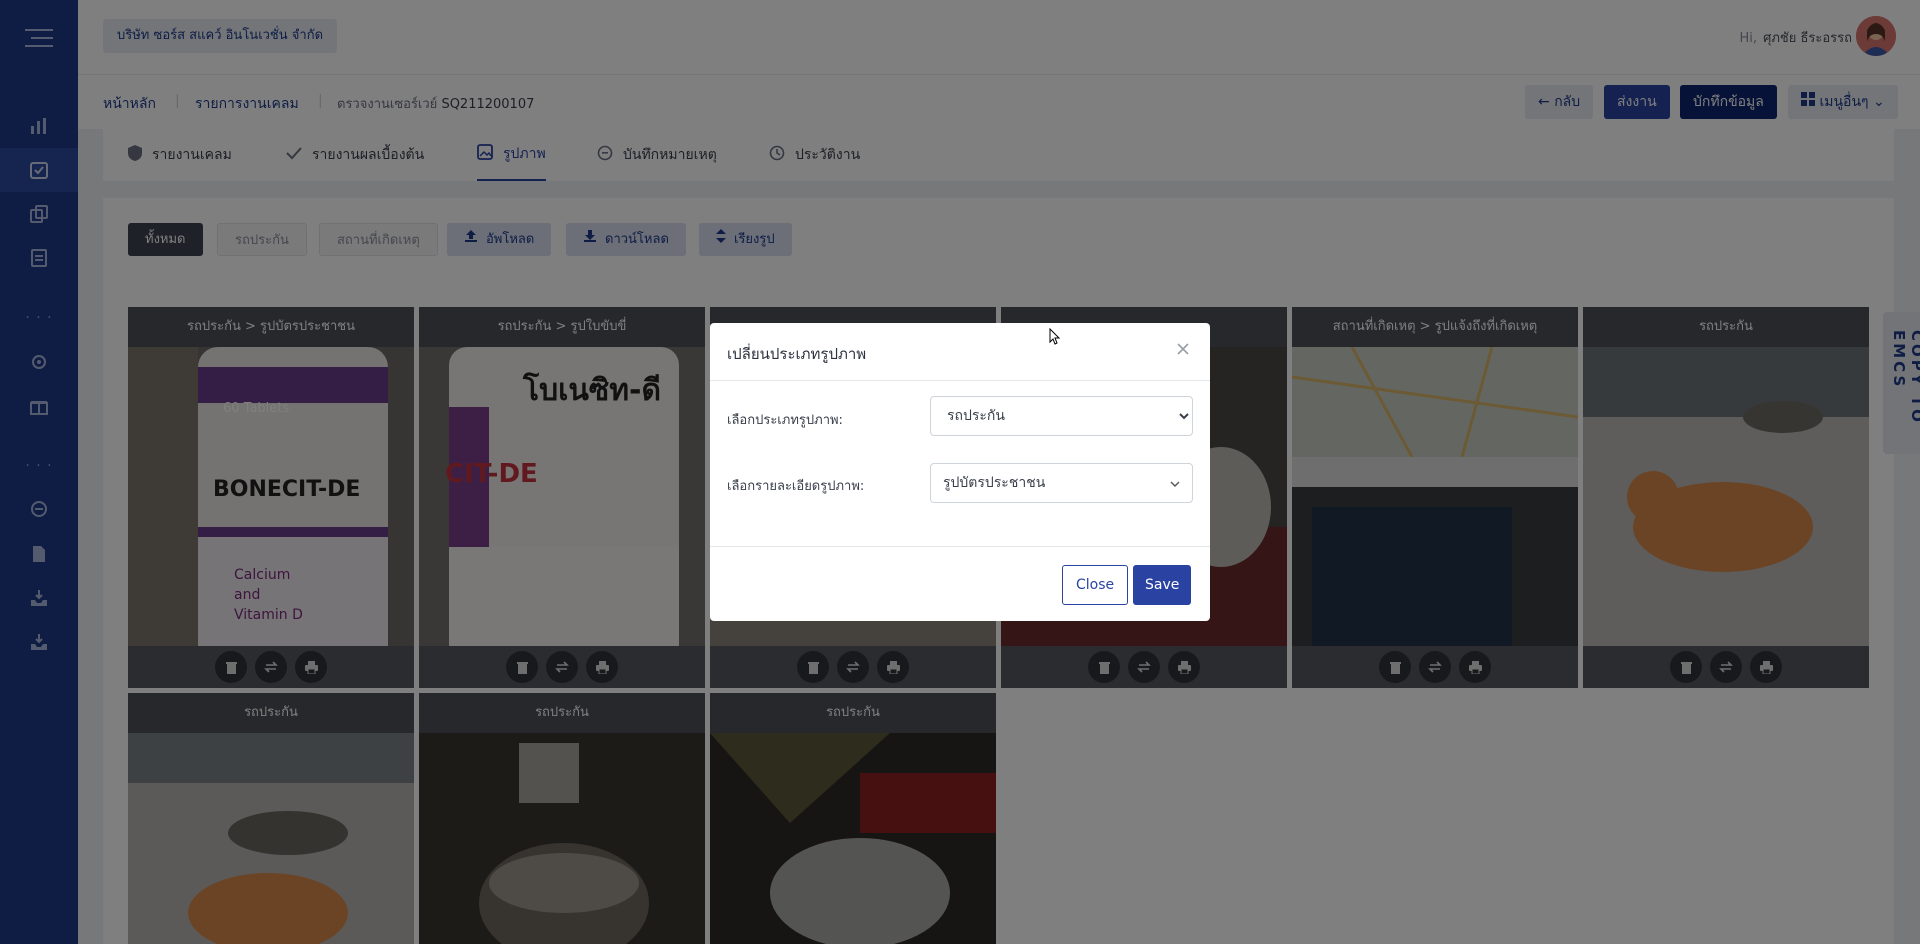  I want to click on close-icon, so click(1183, 349).